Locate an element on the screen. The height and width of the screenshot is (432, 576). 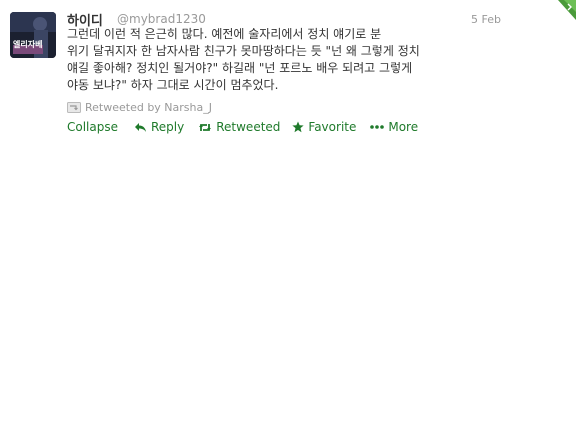
avatar: 엘리자베 is located at coordinates (33, 35).